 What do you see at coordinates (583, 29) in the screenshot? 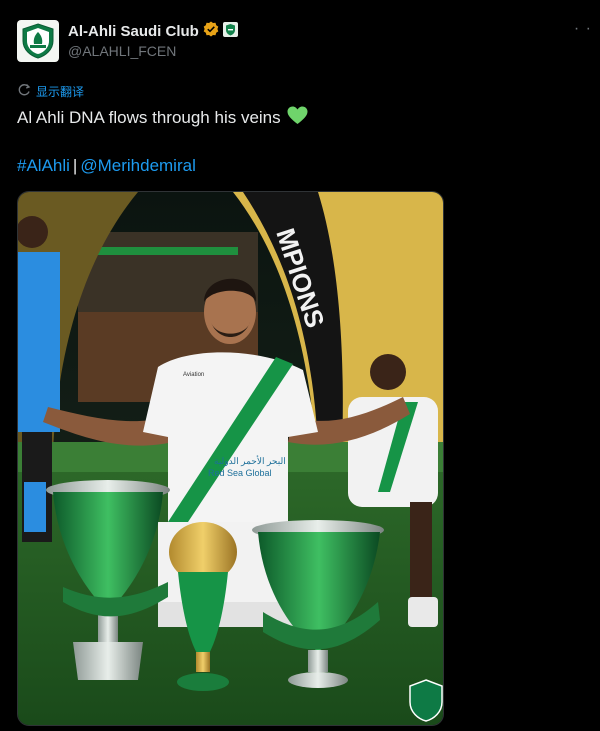
I see `more-options-icon: · ·` at bounding box center [583, 29].